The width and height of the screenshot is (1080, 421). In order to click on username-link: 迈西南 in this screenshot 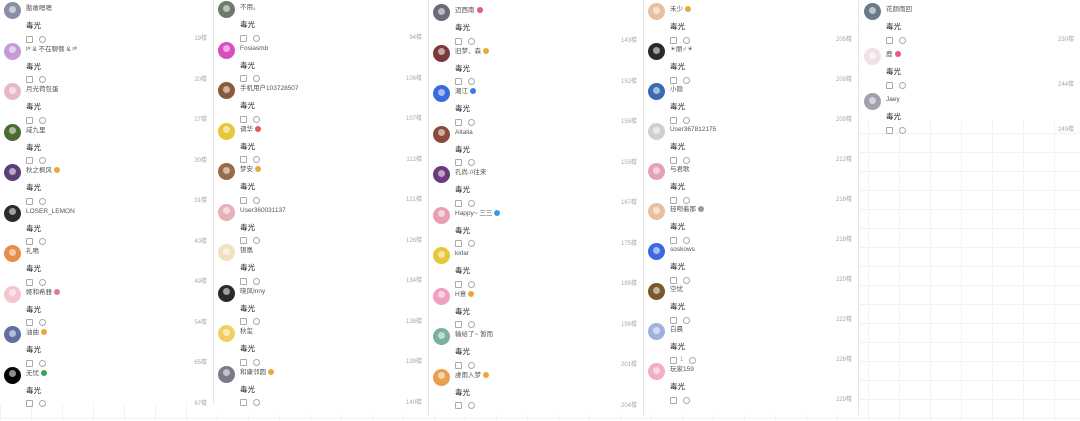, I will do `click(469, 10)`.